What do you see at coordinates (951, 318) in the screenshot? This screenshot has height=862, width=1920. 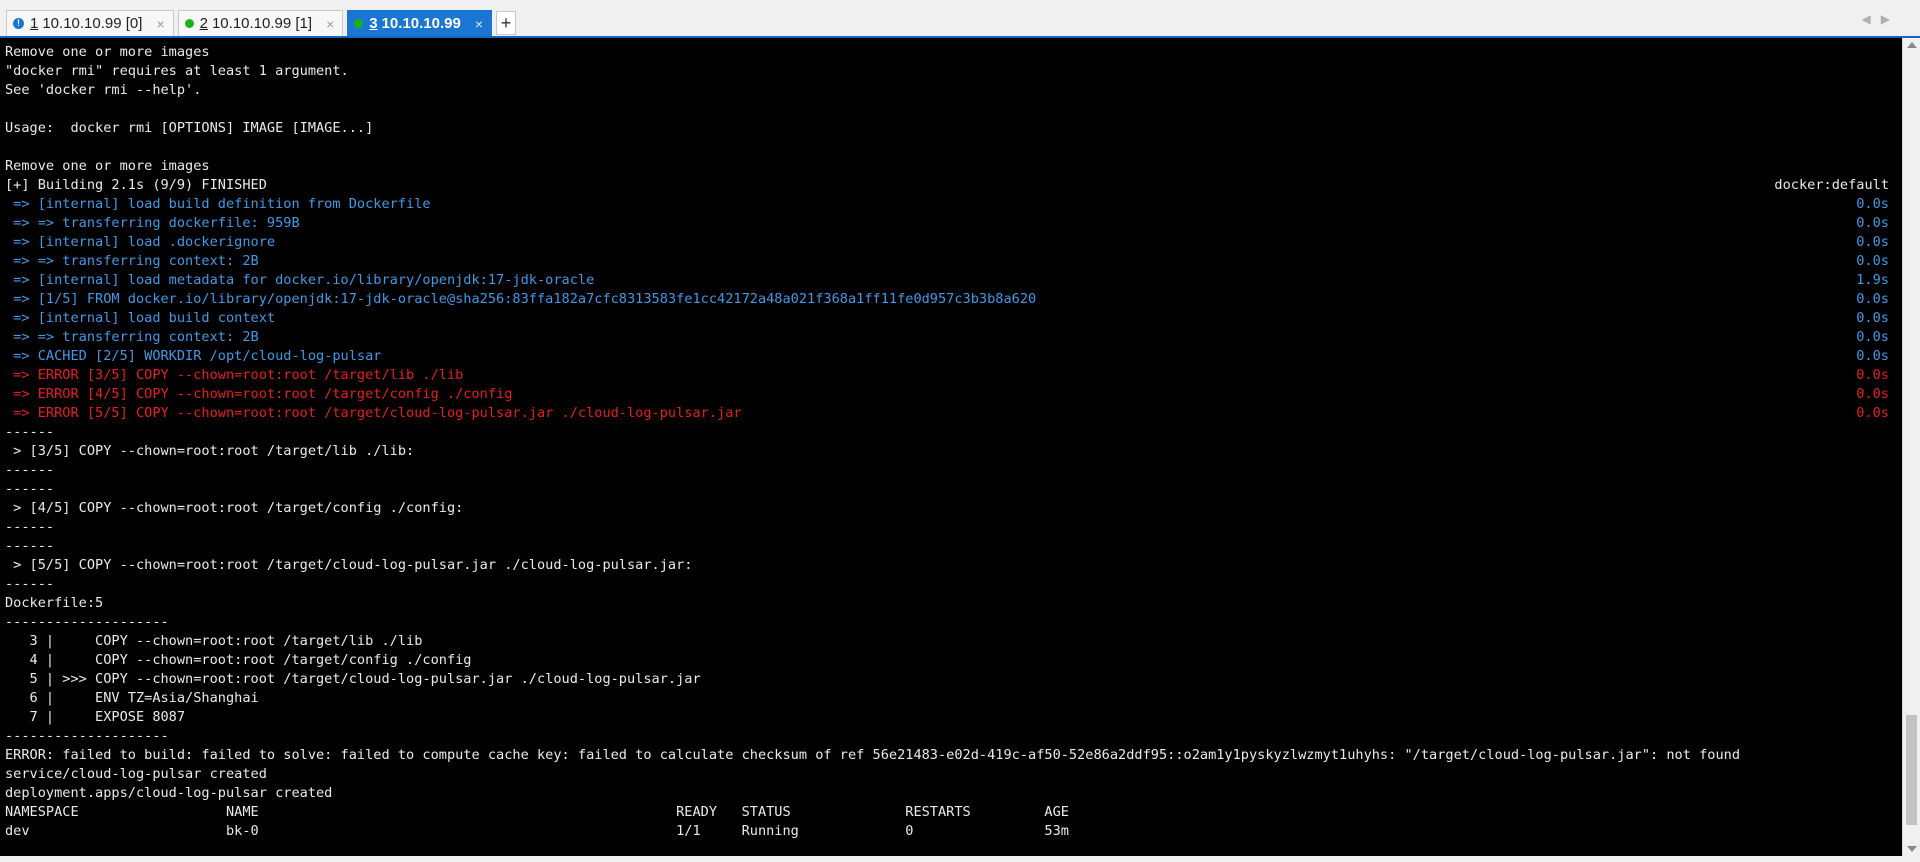 I see `terminal-line: => [internal] load build context 0.0s` at bounding box center [951, 318].